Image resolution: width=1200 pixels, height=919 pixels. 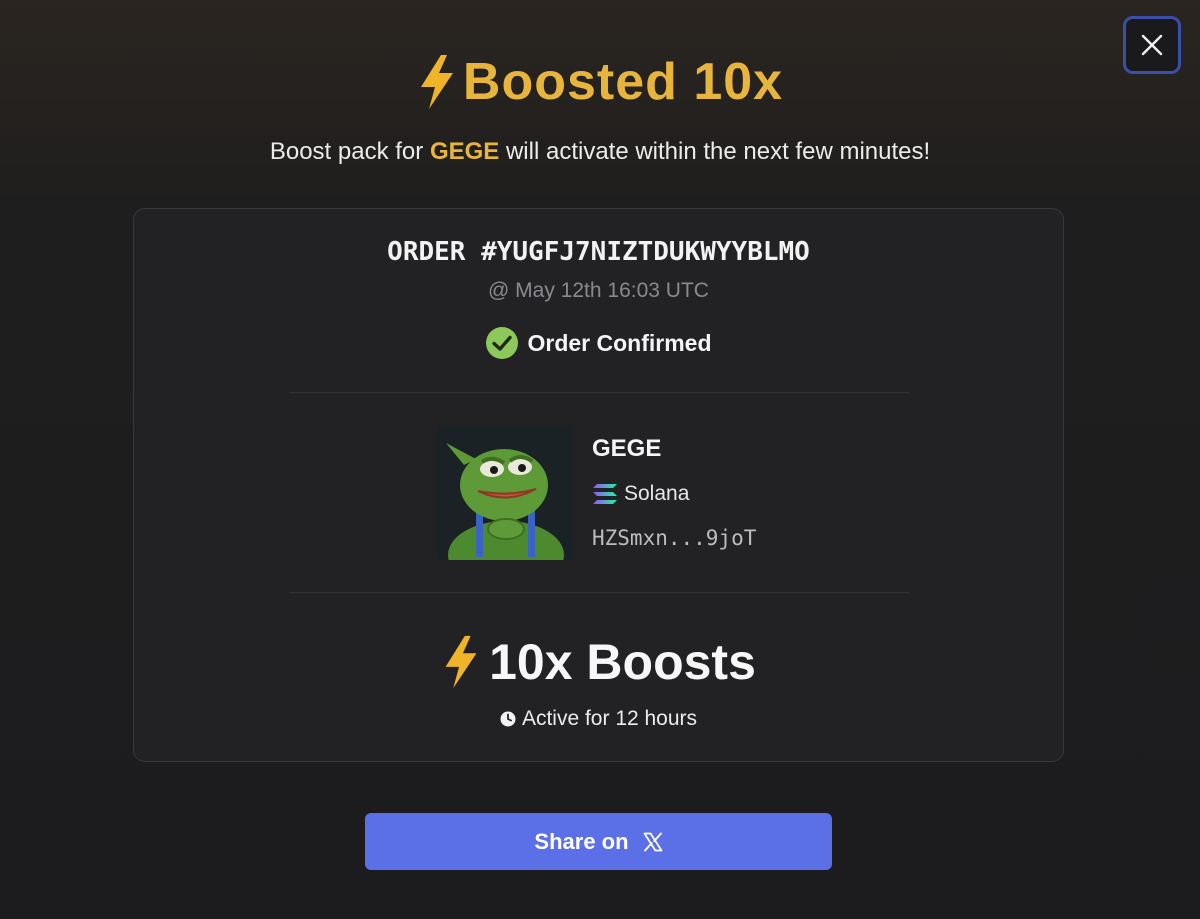 I want to click on boost-duration: Active for 12 hours, so click(x=598, y=719).